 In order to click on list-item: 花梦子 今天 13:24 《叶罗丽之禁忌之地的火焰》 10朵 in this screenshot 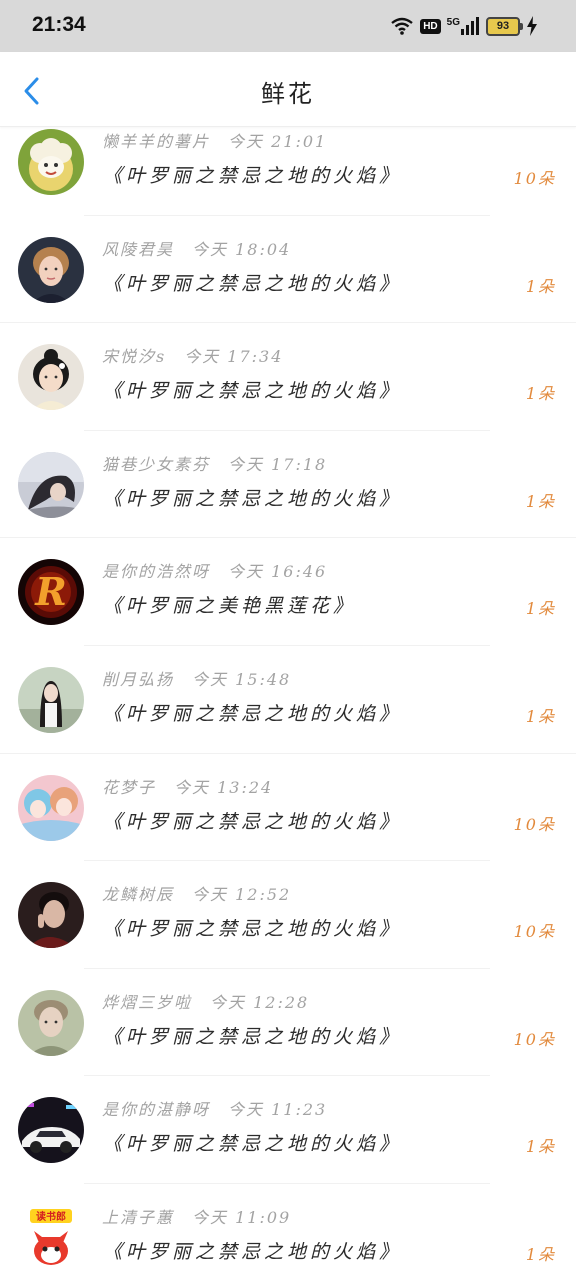, I will do `click(288, 808)`.